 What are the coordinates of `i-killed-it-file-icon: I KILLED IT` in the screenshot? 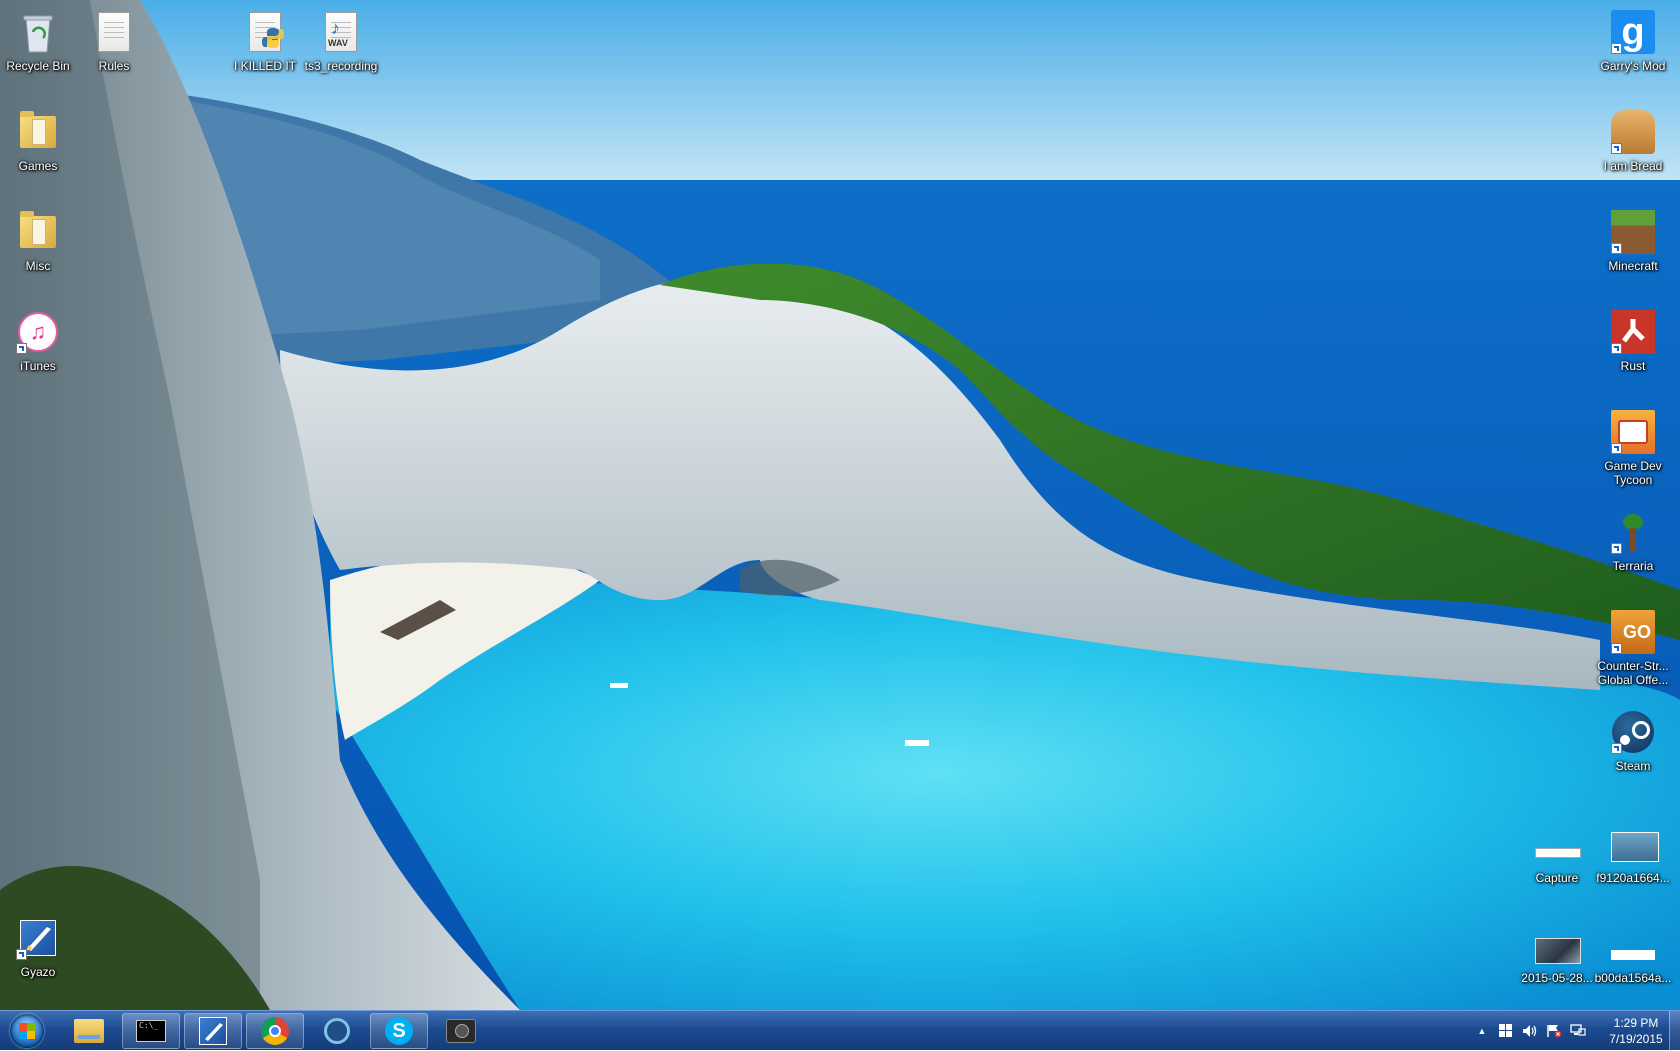 It's located at (265, 40).